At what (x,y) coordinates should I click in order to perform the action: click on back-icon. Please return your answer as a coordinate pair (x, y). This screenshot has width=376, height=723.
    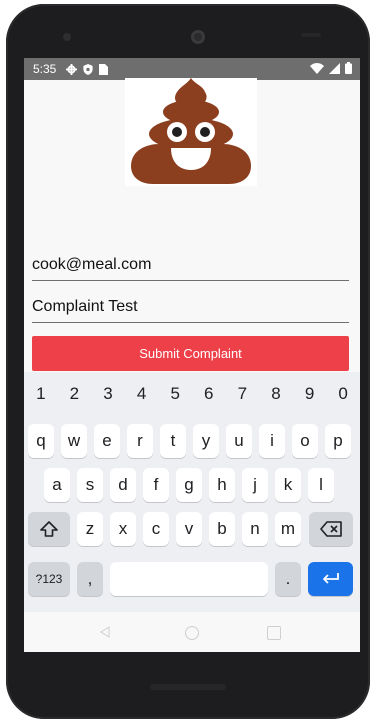
    Looking at the image, I should click on (105, 632).